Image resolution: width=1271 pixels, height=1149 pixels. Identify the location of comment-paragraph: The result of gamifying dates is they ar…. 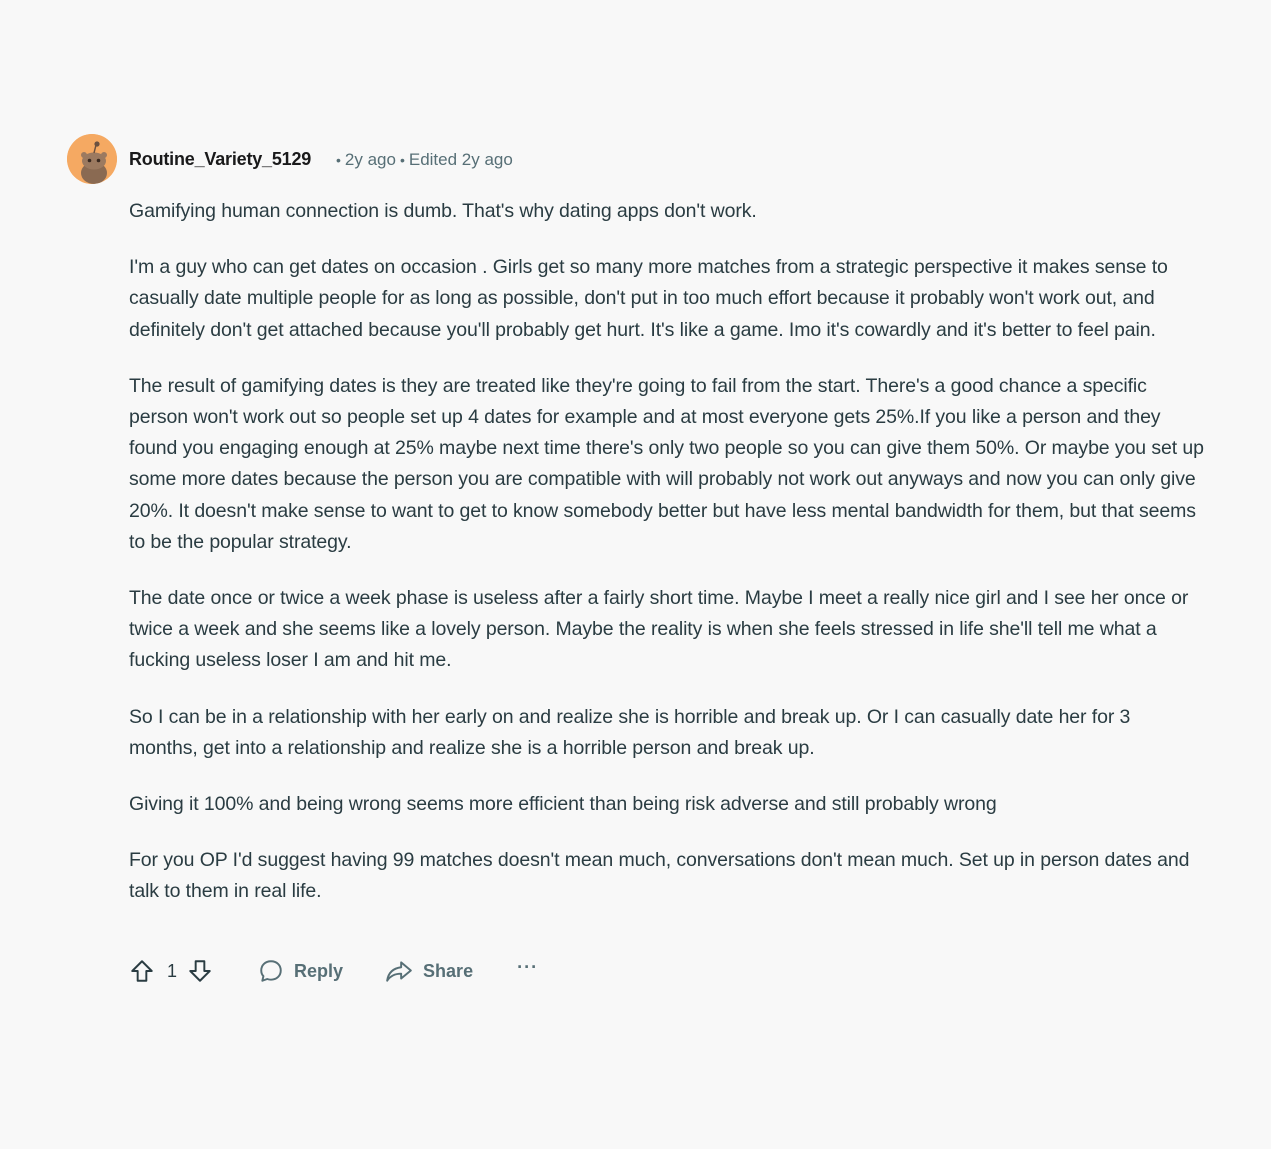
(666, 463).